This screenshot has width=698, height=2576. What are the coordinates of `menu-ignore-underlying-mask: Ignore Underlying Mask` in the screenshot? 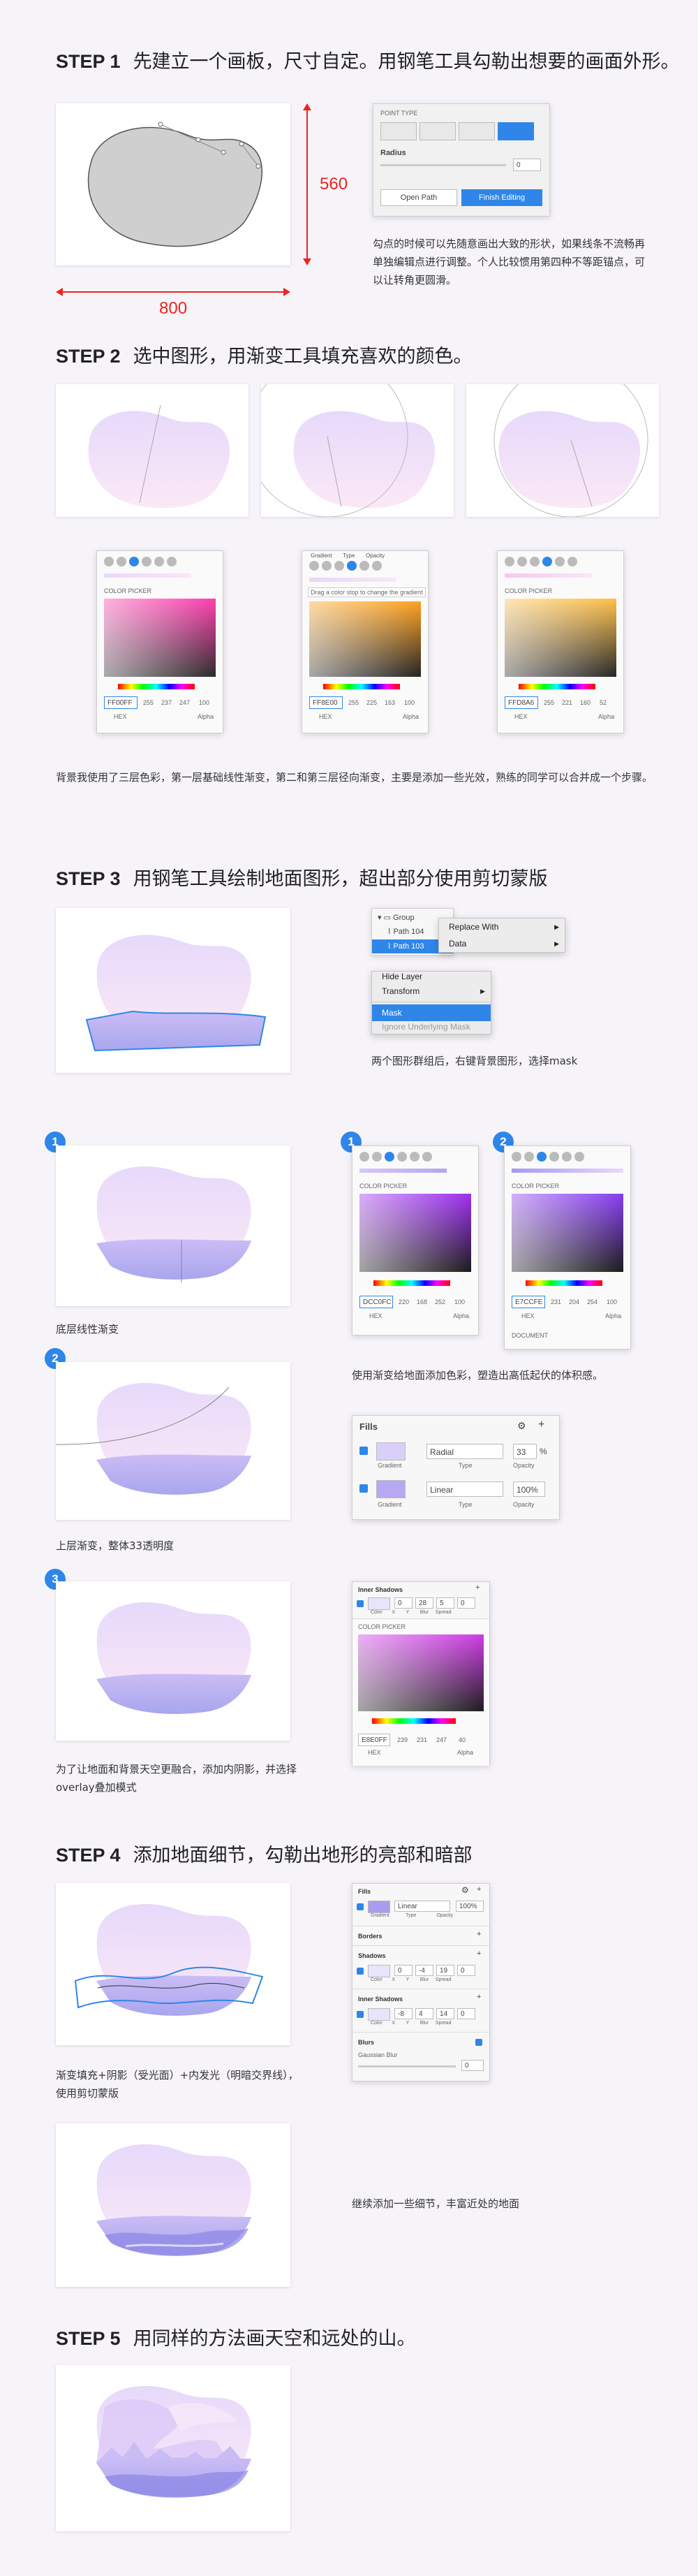 It's located at (431, 1027).